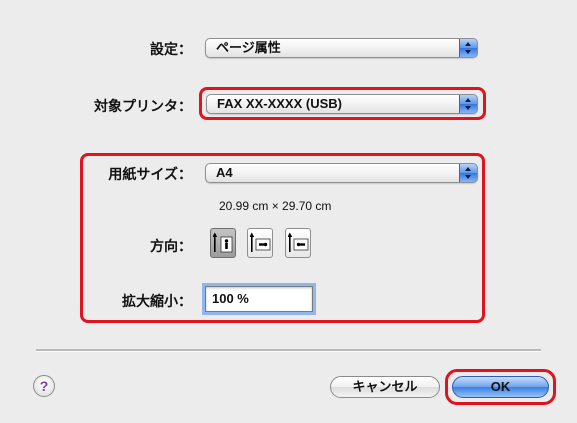 The height and width of the screenshot is (423, 577). Describe the element at coordinates (150, 174) in the screenshot. I see `paper-size-label: 用紙サイズ：` at that location.